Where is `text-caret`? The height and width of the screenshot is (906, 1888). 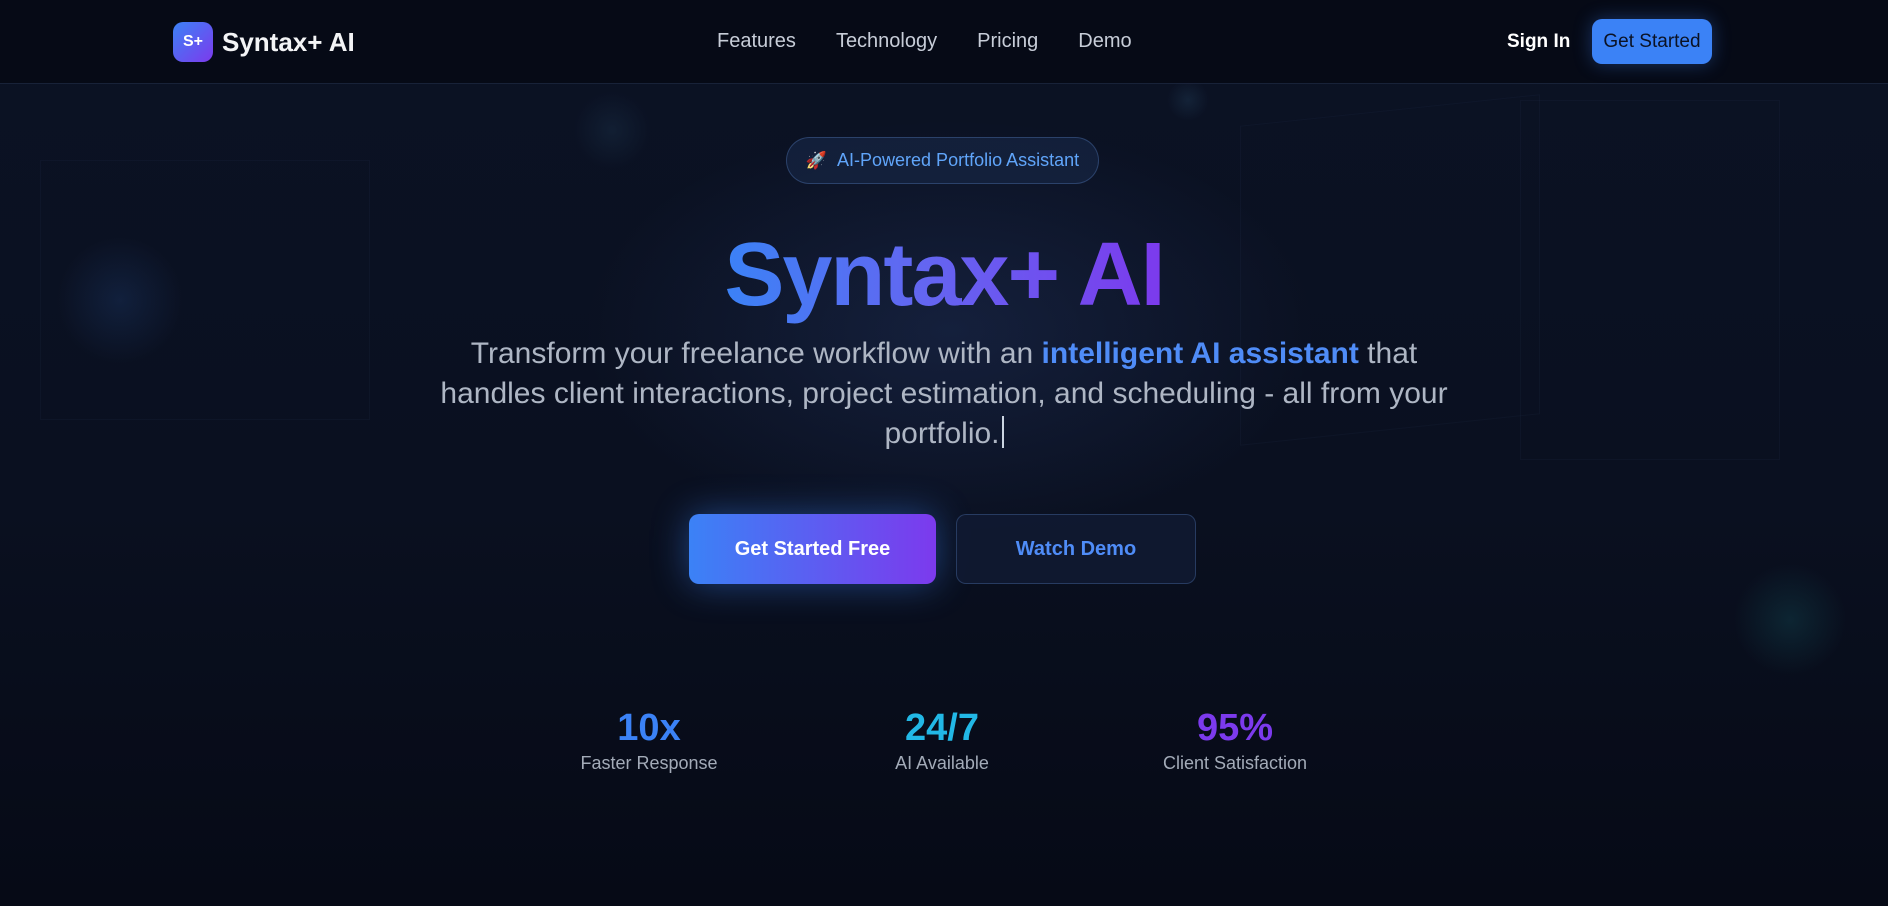 text-caret is located at coordinates (1002, 432).